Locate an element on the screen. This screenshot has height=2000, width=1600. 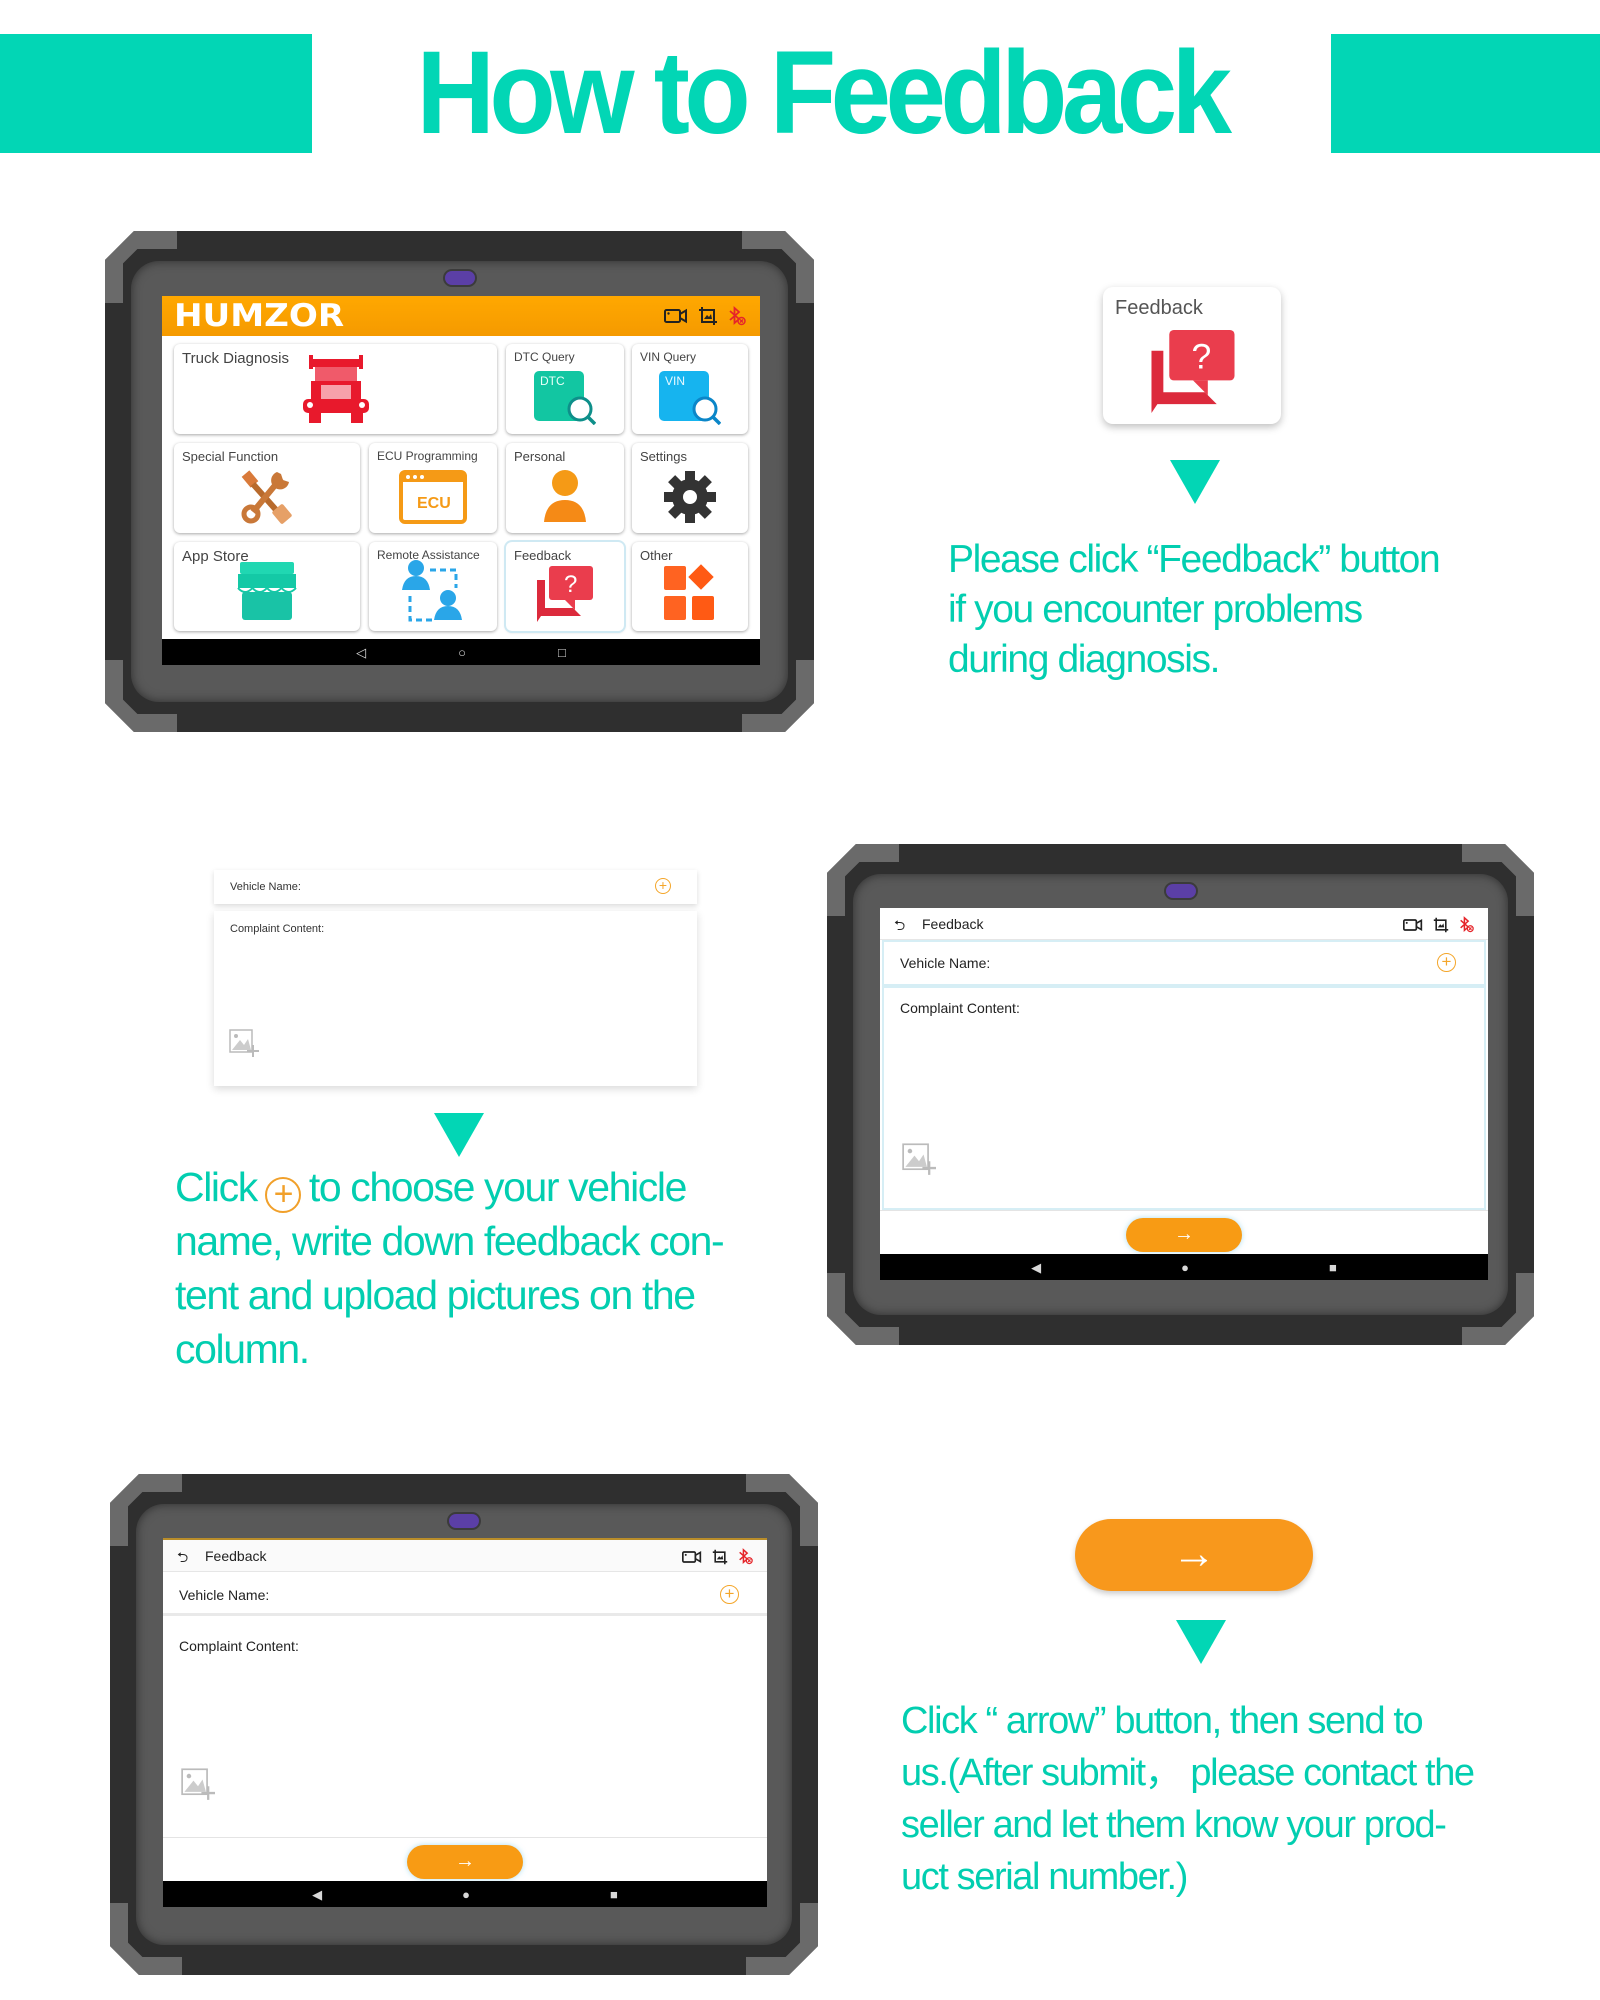
instruction-line: Please click “Feedback” button is located at coordinates (1194, 559).